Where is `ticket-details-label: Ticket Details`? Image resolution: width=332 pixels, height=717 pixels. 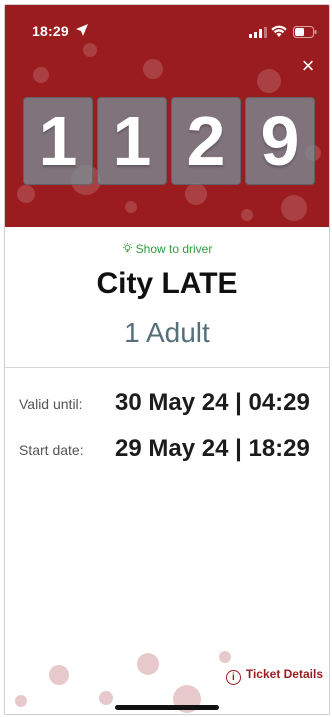
ticket-details-label: Ticket Details is located at coordinates (284, 674).